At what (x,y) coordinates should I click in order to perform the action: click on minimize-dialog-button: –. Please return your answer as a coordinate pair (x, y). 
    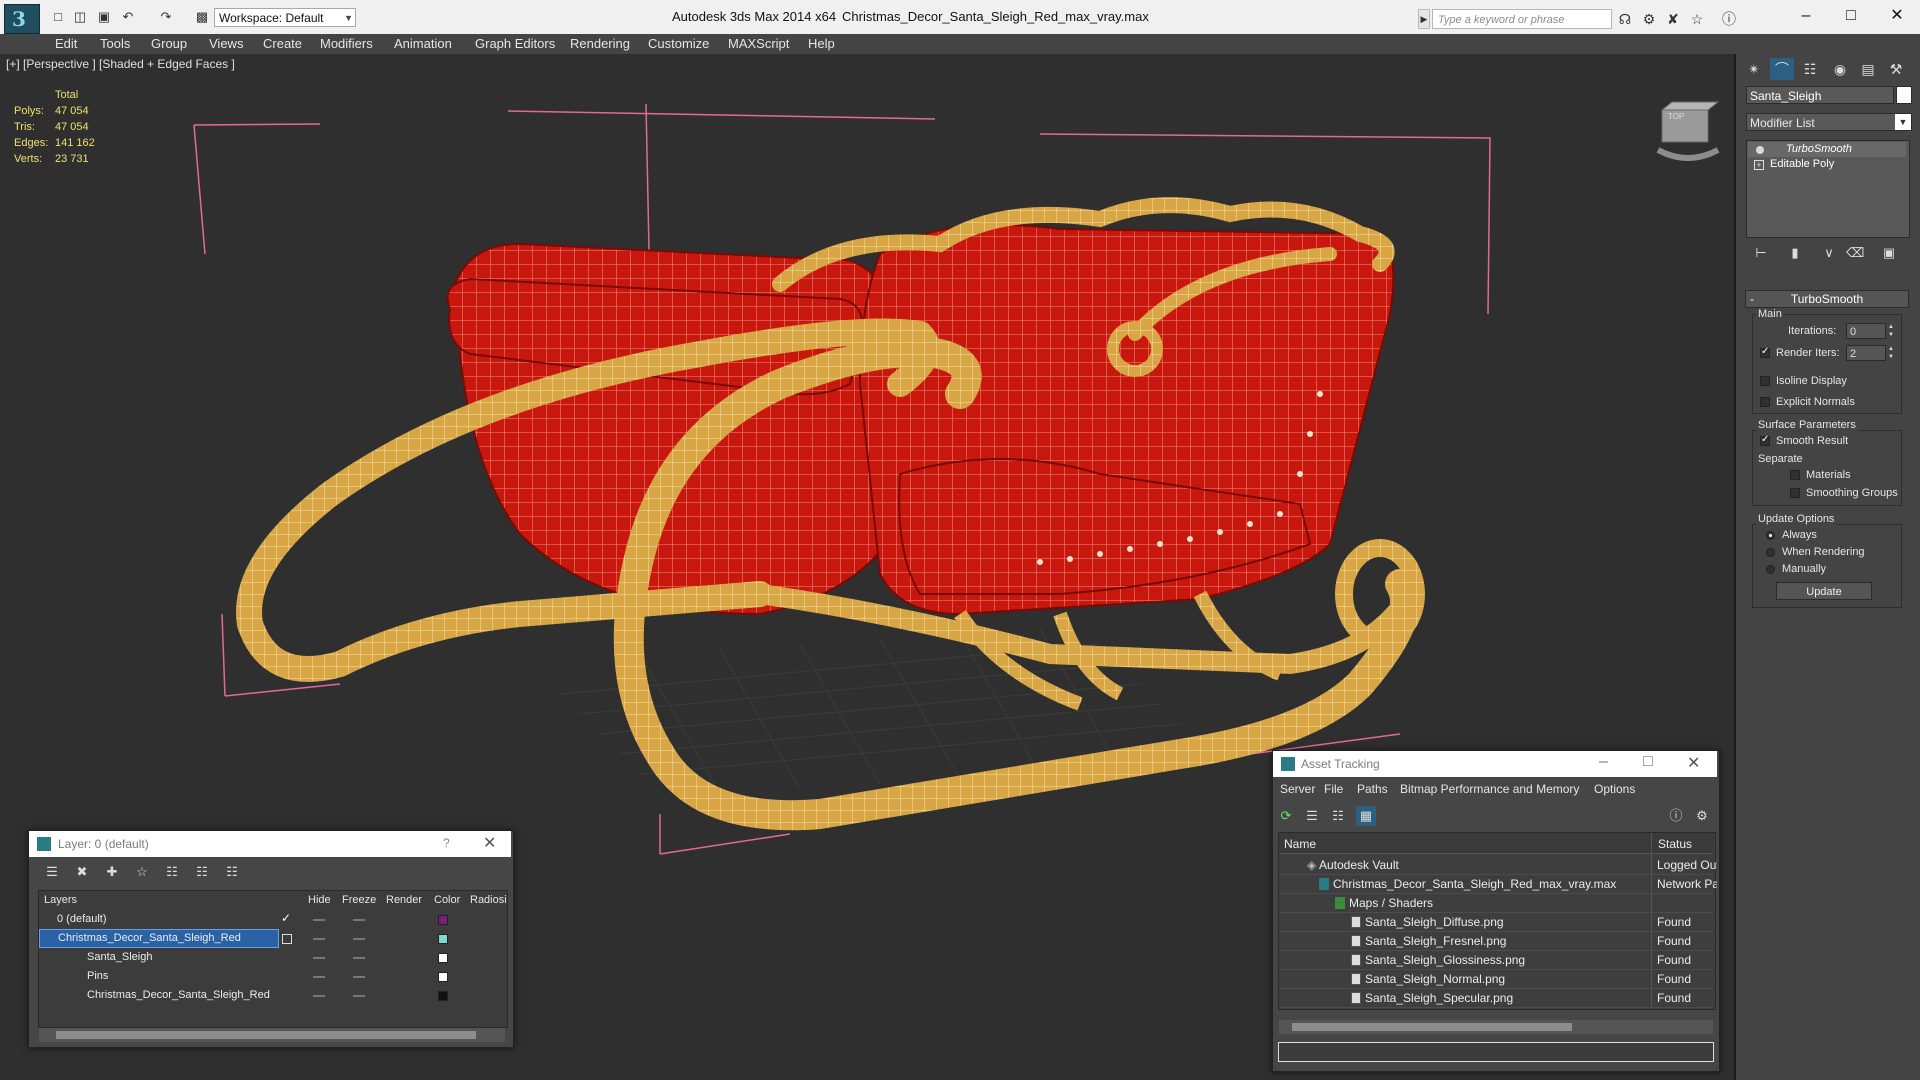
    Looking at the image, I should click on (1603, 762).